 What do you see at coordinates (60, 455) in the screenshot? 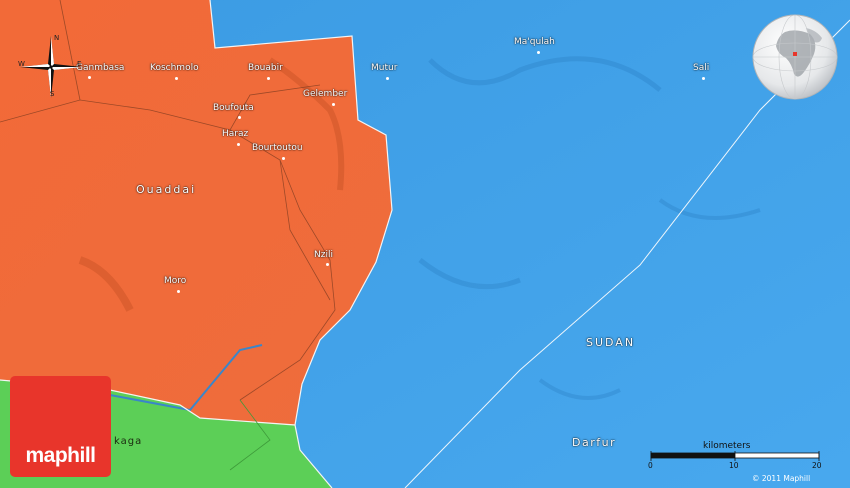
I see `logo-text: maphill` at bounding box center [60, 455].